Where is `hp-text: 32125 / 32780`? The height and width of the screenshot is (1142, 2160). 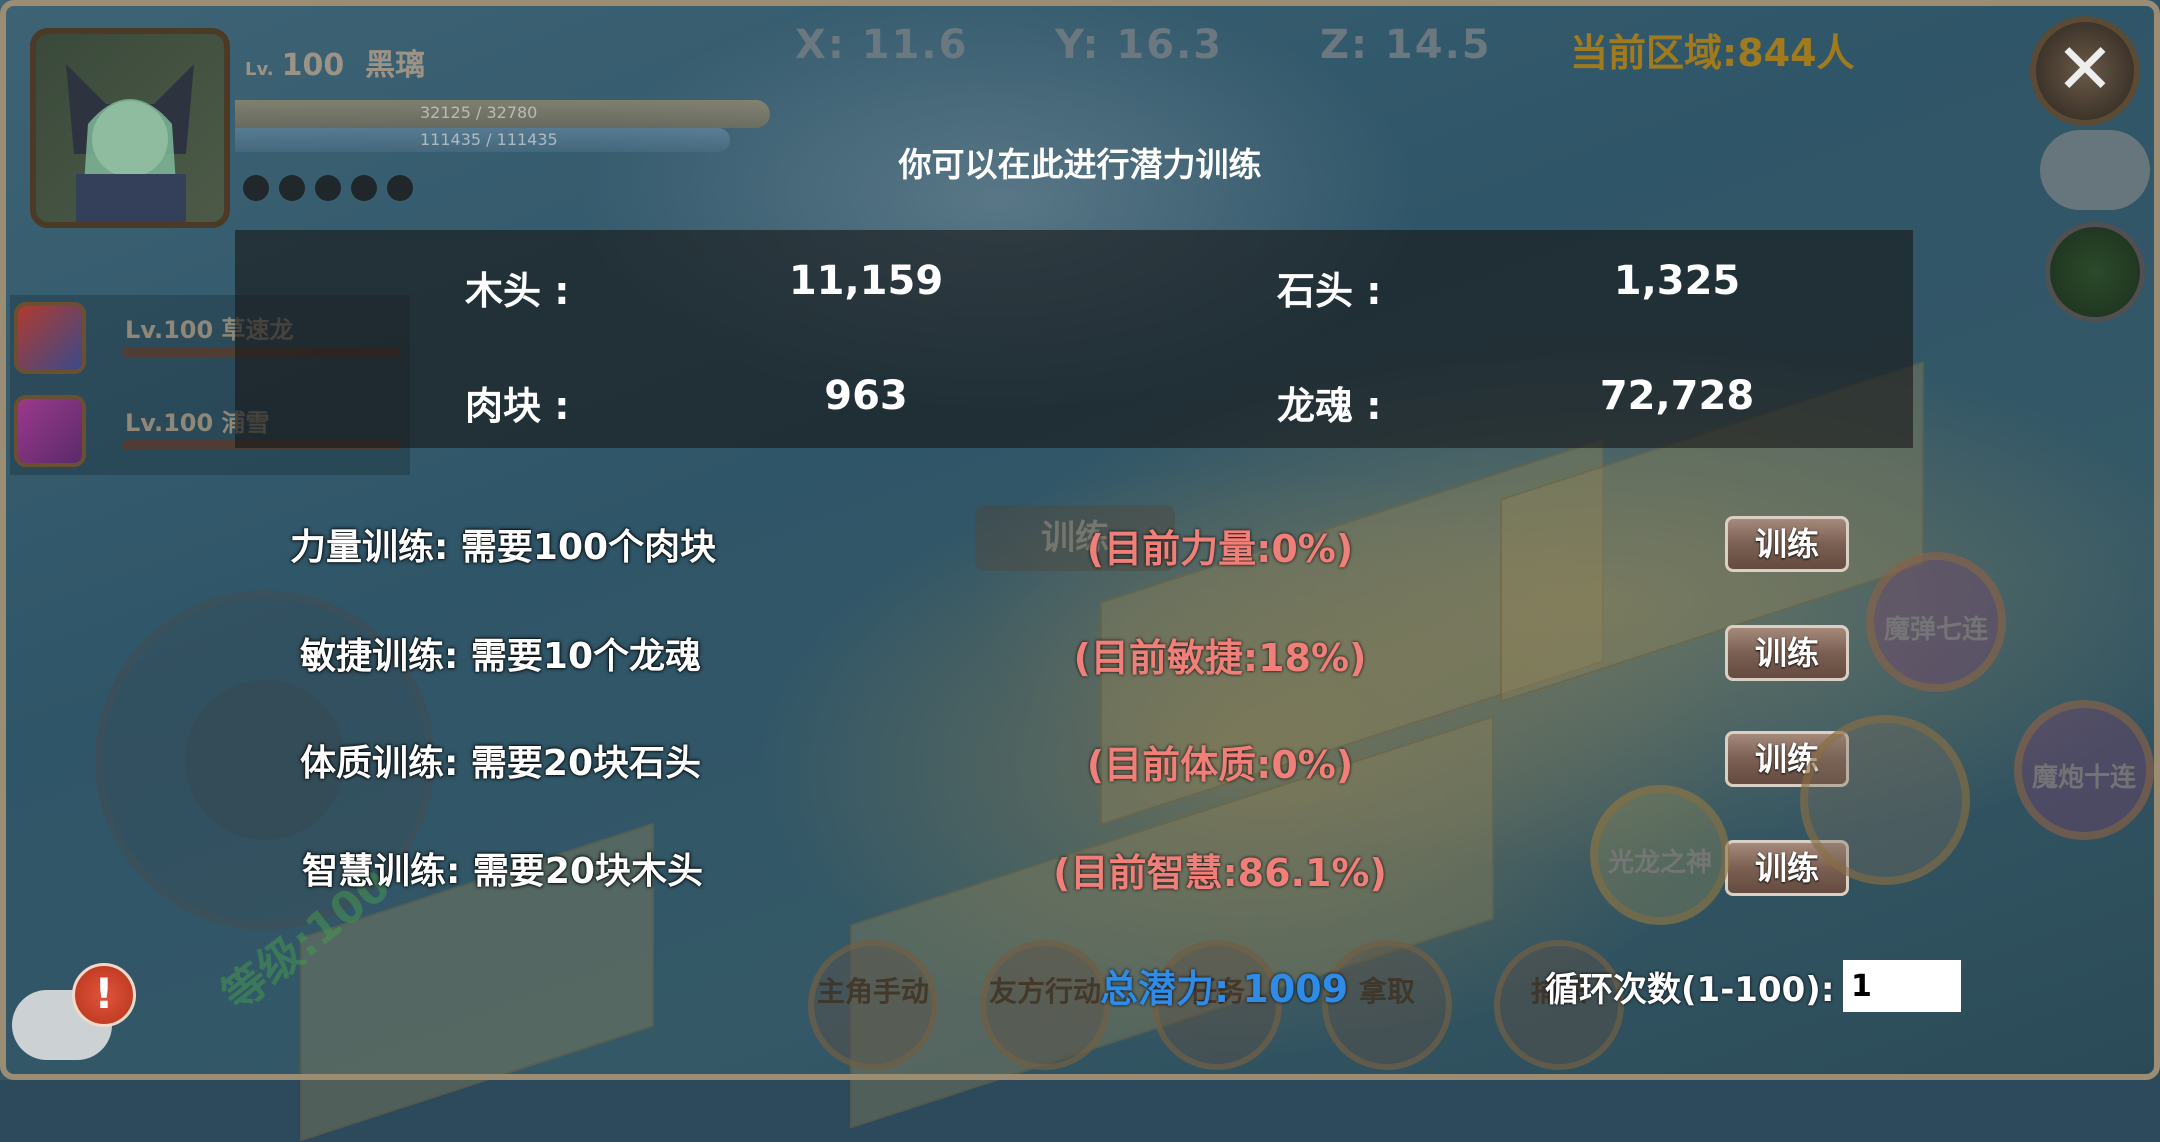 hp-text: 32125 / 32780 is located at coordinates (479, 112).